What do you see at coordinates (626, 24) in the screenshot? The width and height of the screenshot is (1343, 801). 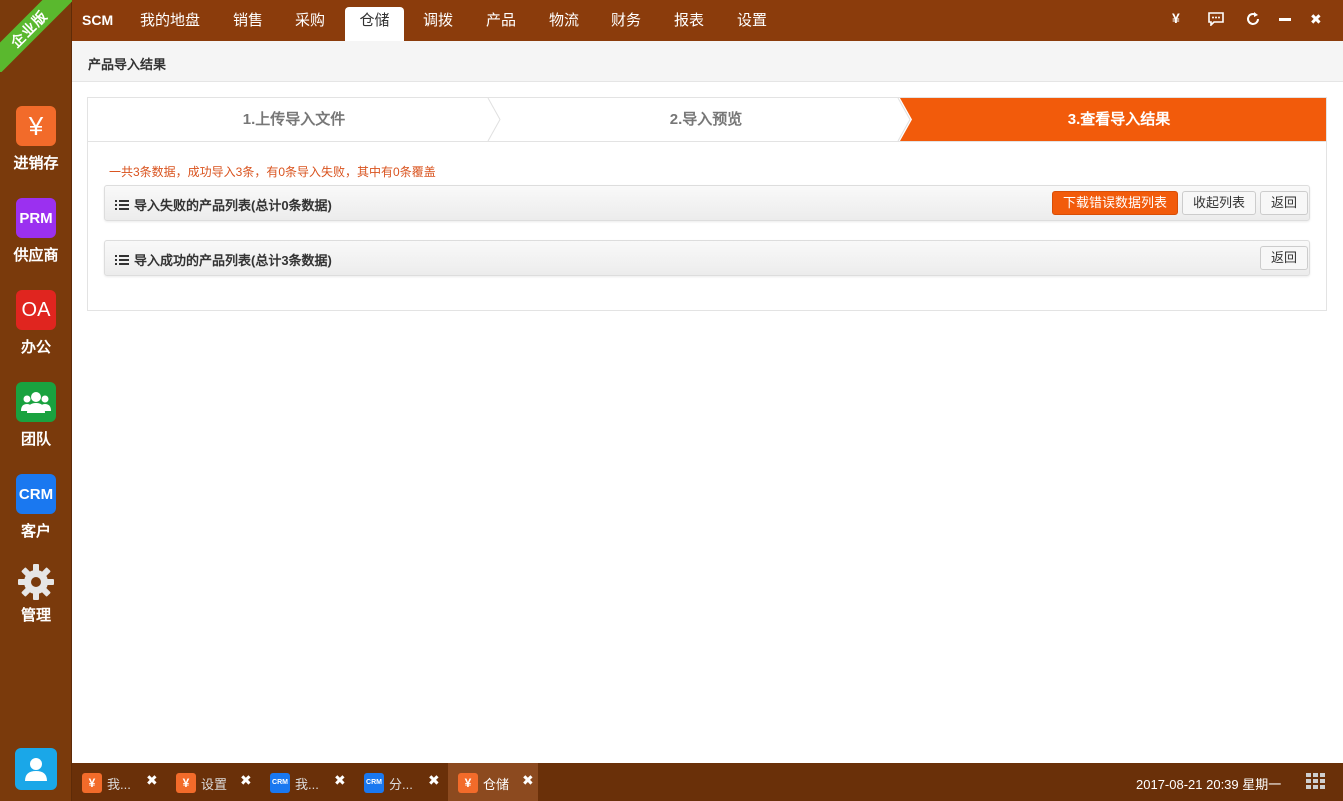 I see `tab-finance: 财务` at bounding box center [626, 24].